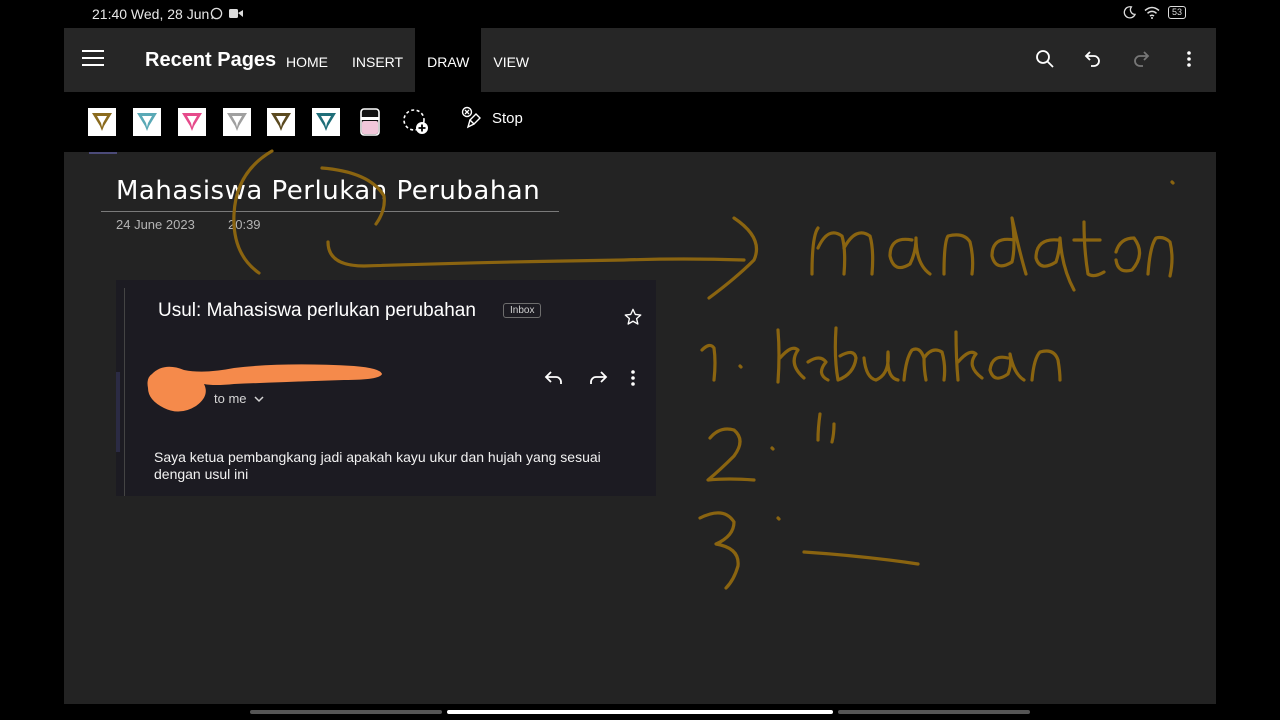 This screenshot has width=1280, height=720. I want to click on ink-word-kebumikan, so click(919, 355).